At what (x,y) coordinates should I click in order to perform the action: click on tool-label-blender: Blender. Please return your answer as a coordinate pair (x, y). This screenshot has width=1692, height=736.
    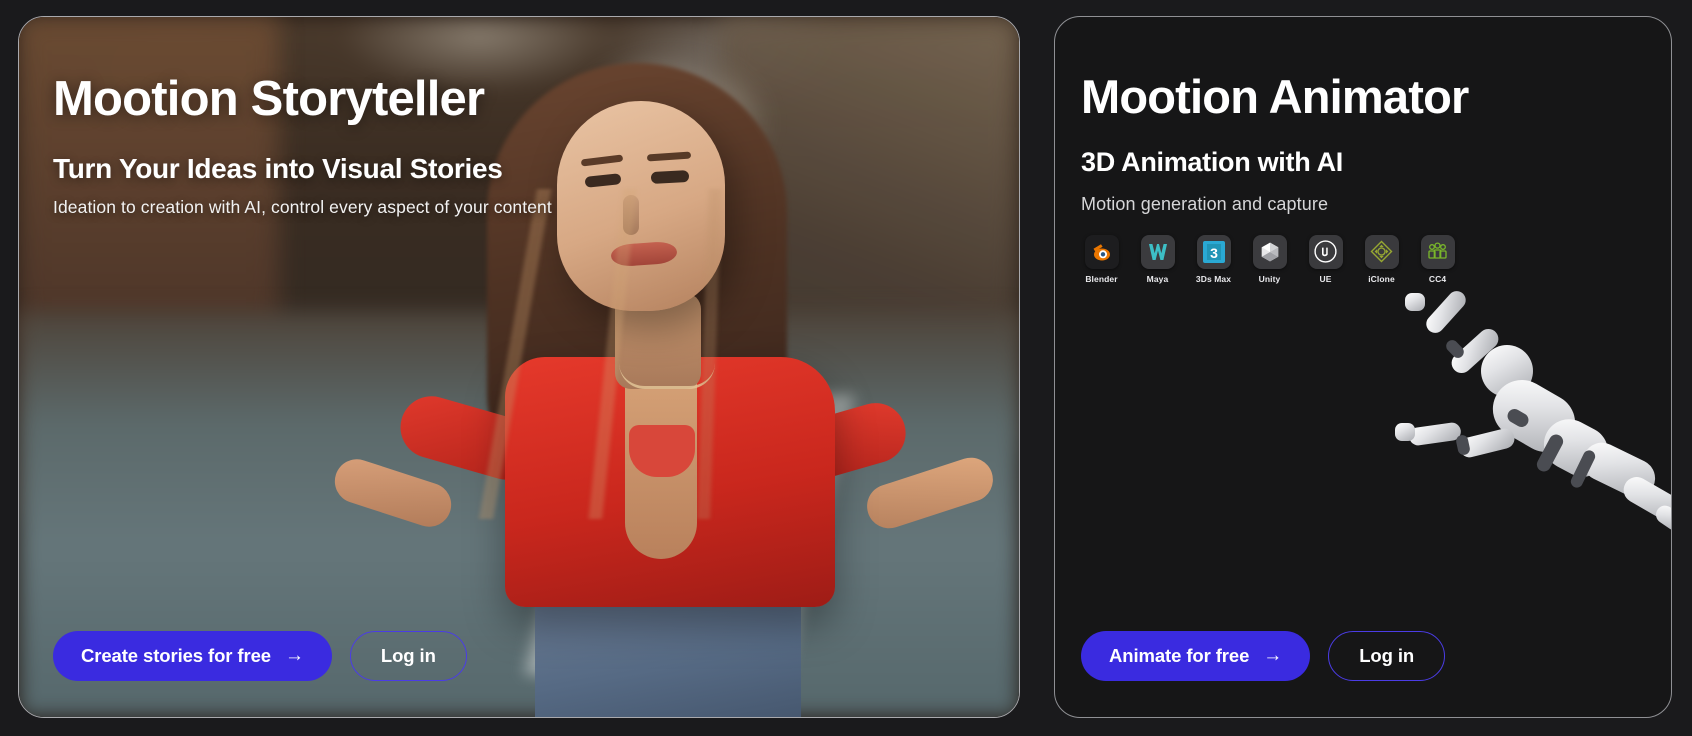
    Looking at the image, I should click on (1101, 278).